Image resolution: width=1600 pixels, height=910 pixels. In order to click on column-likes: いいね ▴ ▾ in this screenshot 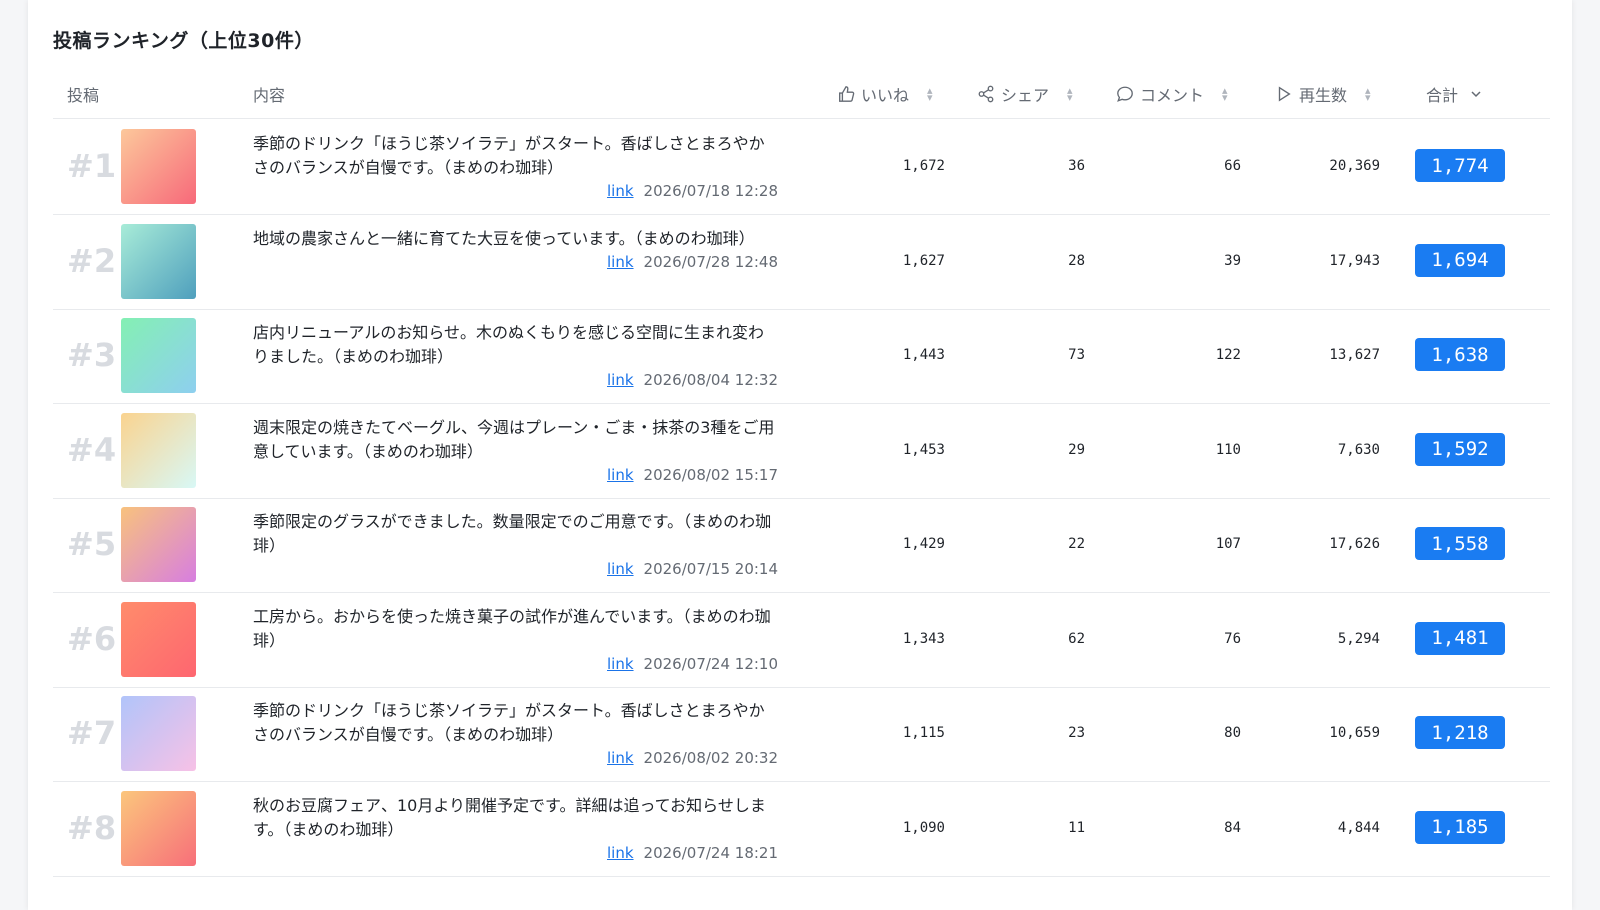, I will do `click(885, 94)`.